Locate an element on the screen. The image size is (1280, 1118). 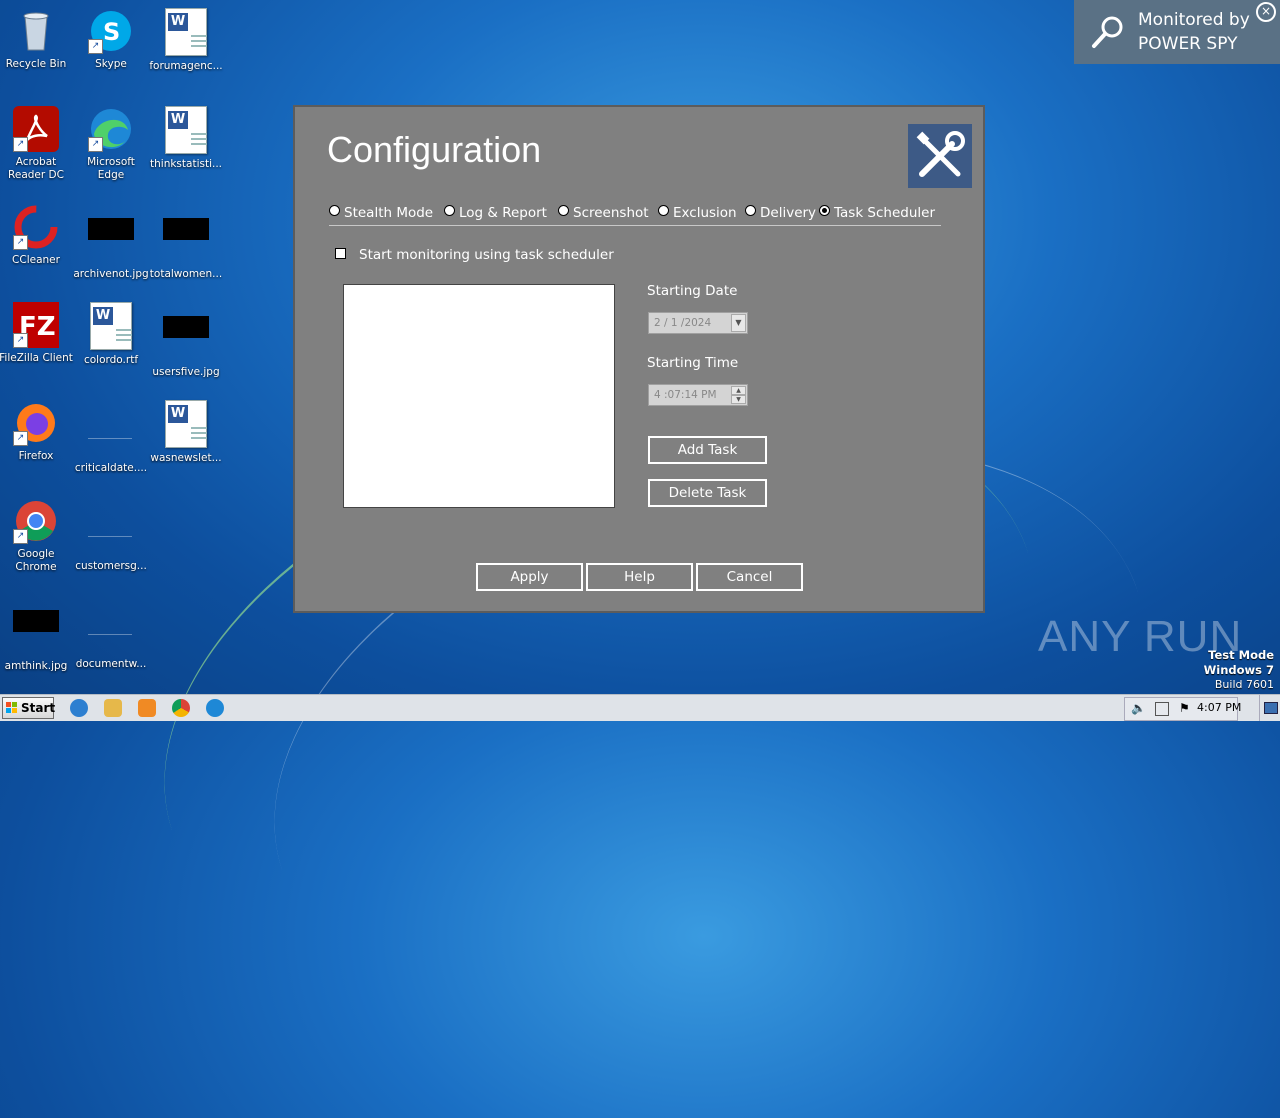
apply-button: Apply is located at coordinates (529, 577).